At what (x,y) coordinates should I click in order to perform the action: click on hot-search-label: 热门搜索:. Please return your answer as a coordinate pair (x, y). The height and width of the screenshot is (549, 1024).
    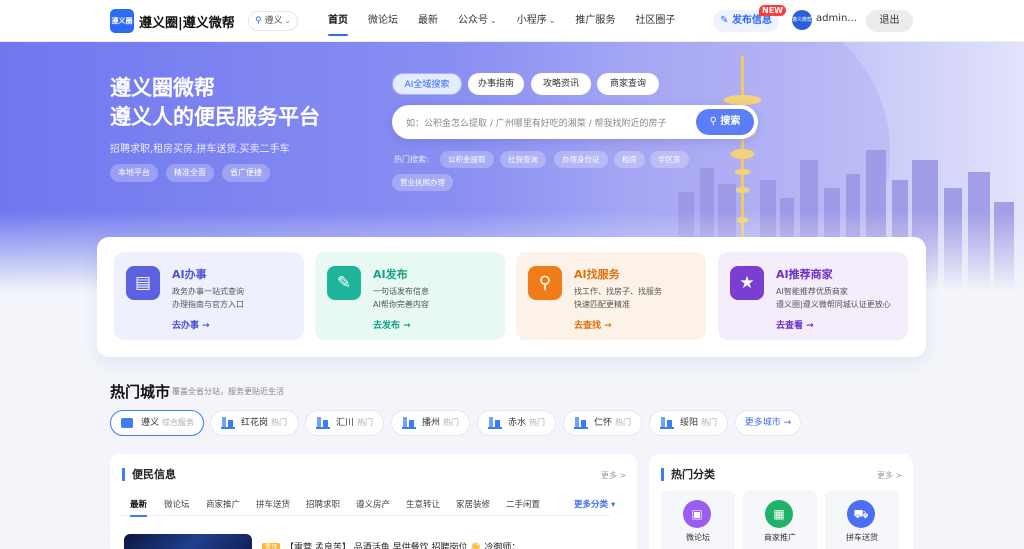
    Looking at the image, I should click on (411, 159).